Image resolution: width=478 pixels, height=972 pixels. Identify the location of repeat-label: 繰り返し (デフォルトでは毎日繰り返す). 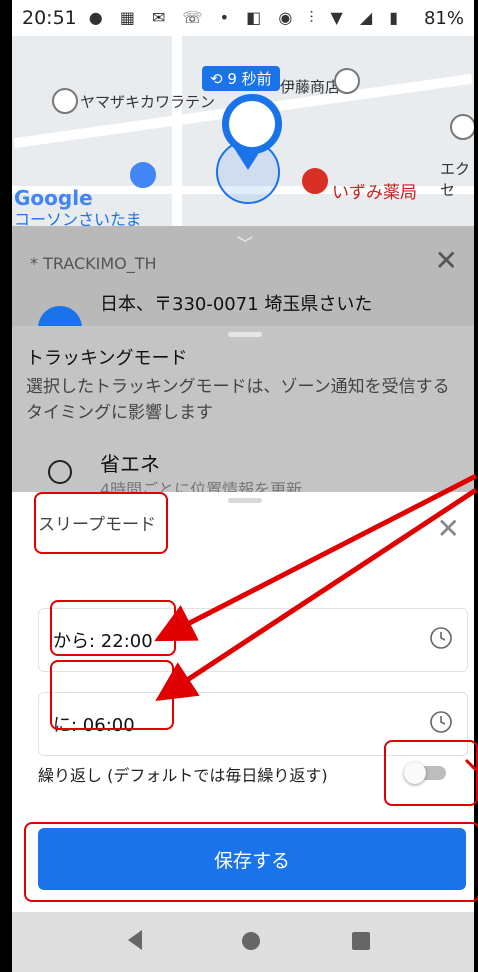
(183, 775).